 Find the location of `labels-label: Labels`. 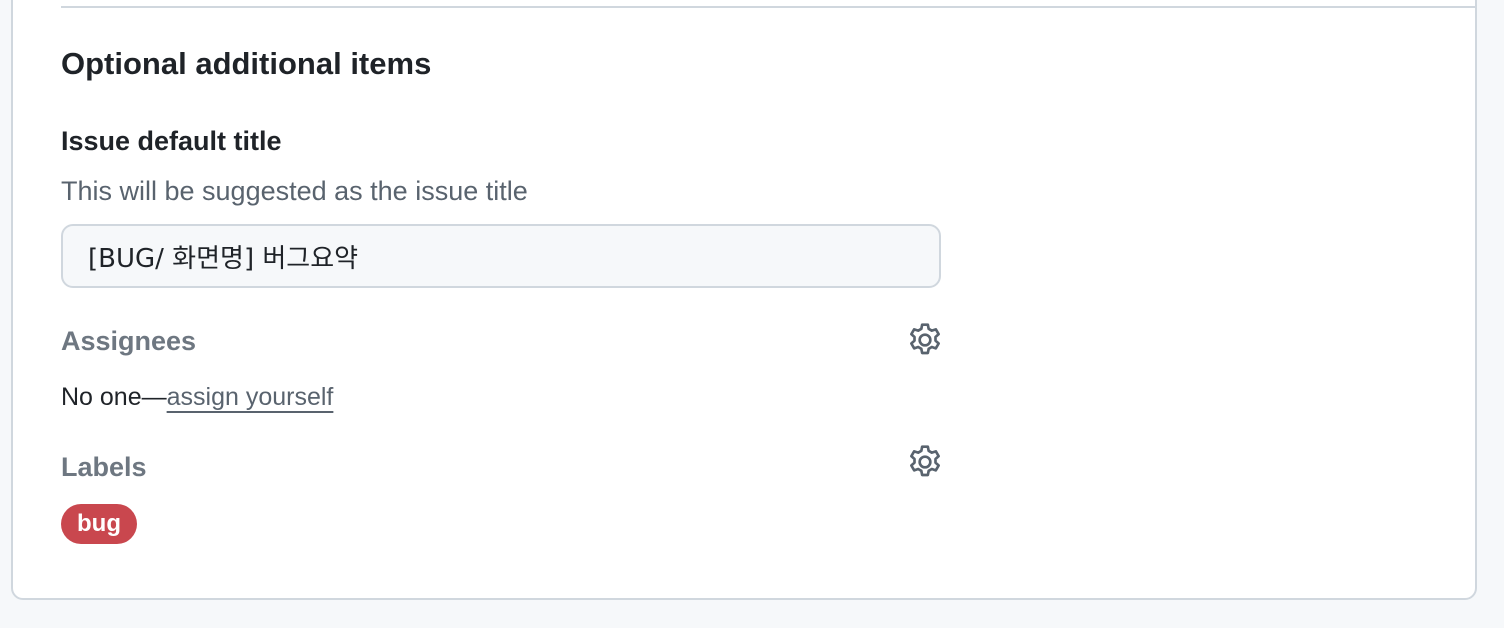

labels-label: Labels is located at coordinates (104, 467).